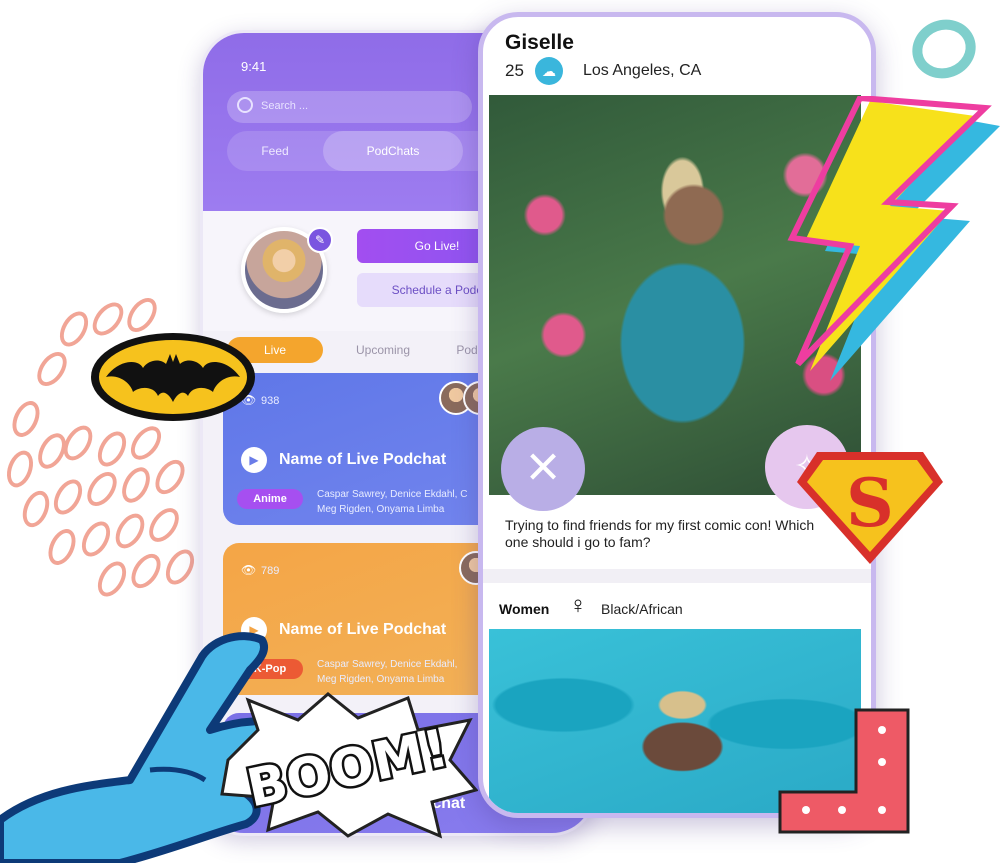 Image resolution: width=1004 pixels, height=863 pixels. What do you see at coordinates (275, 151) in the screenshot?
I see `tab-feed: Feed` at bounding box center [275, 151].